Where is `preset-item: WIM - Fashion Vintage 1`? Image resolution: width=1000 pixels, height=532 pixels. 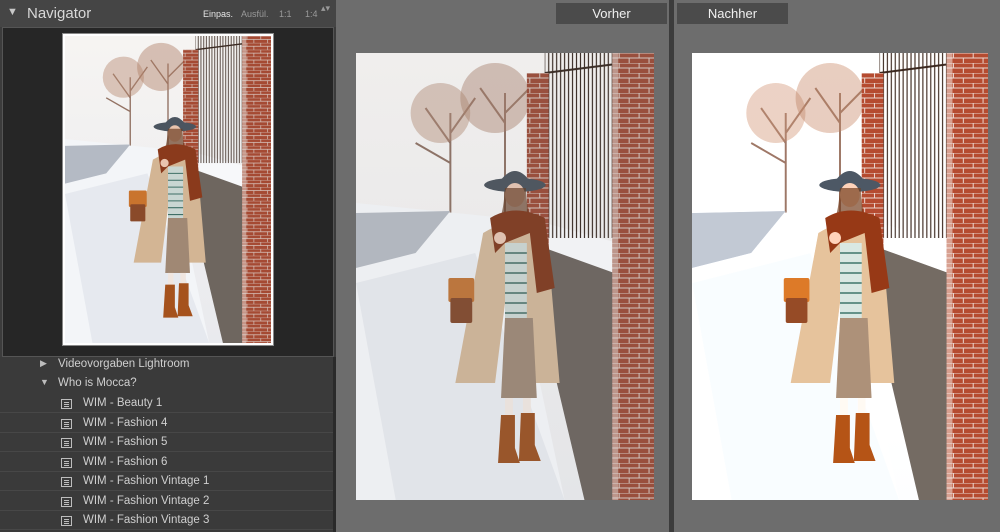
preset-item: WIM - Fashion Vintage 1 is located at coordinates (168, 481).